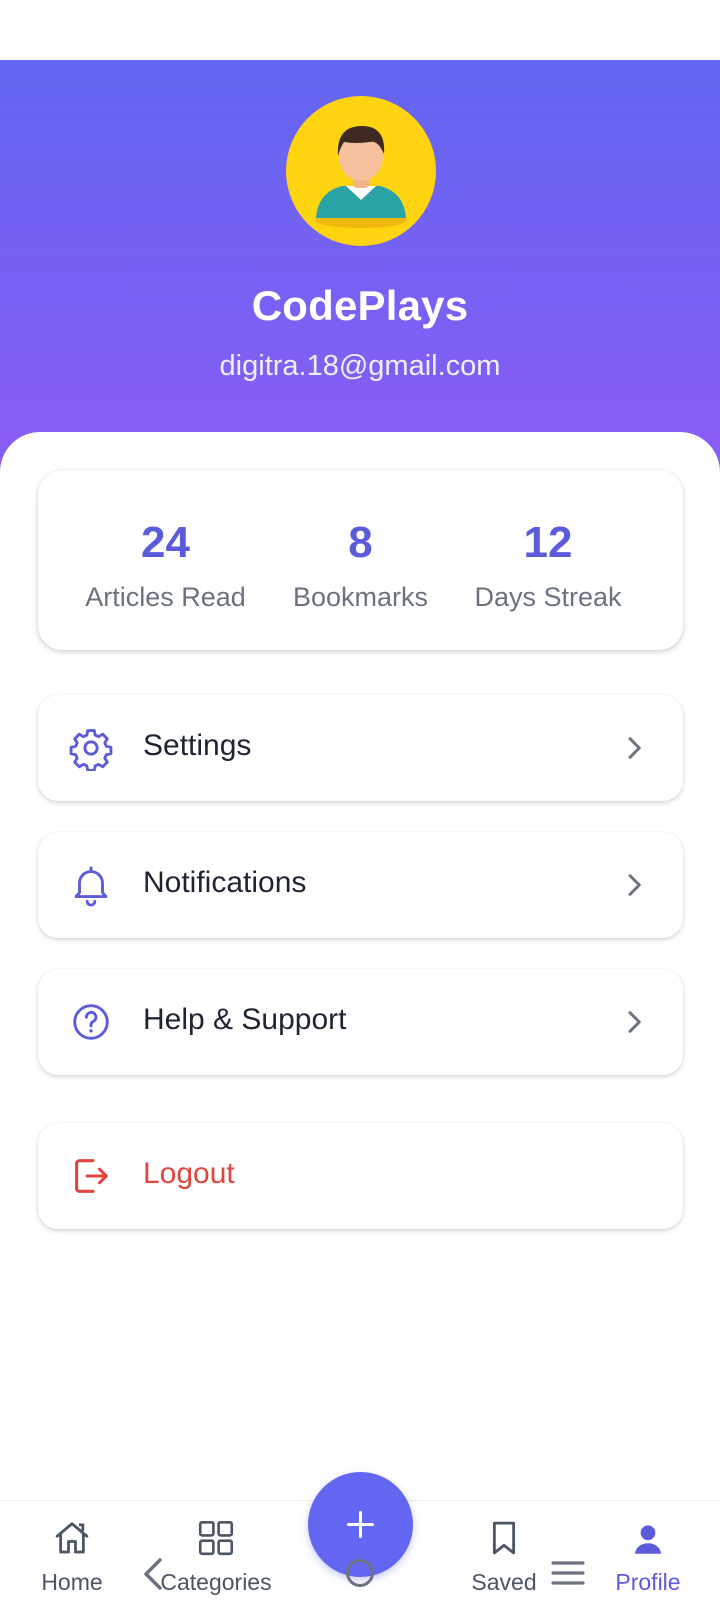 This screenshot has width=720, height=1612. I want to click on stat-bookmarks: 8 Bookmarks, so click(360, 560).